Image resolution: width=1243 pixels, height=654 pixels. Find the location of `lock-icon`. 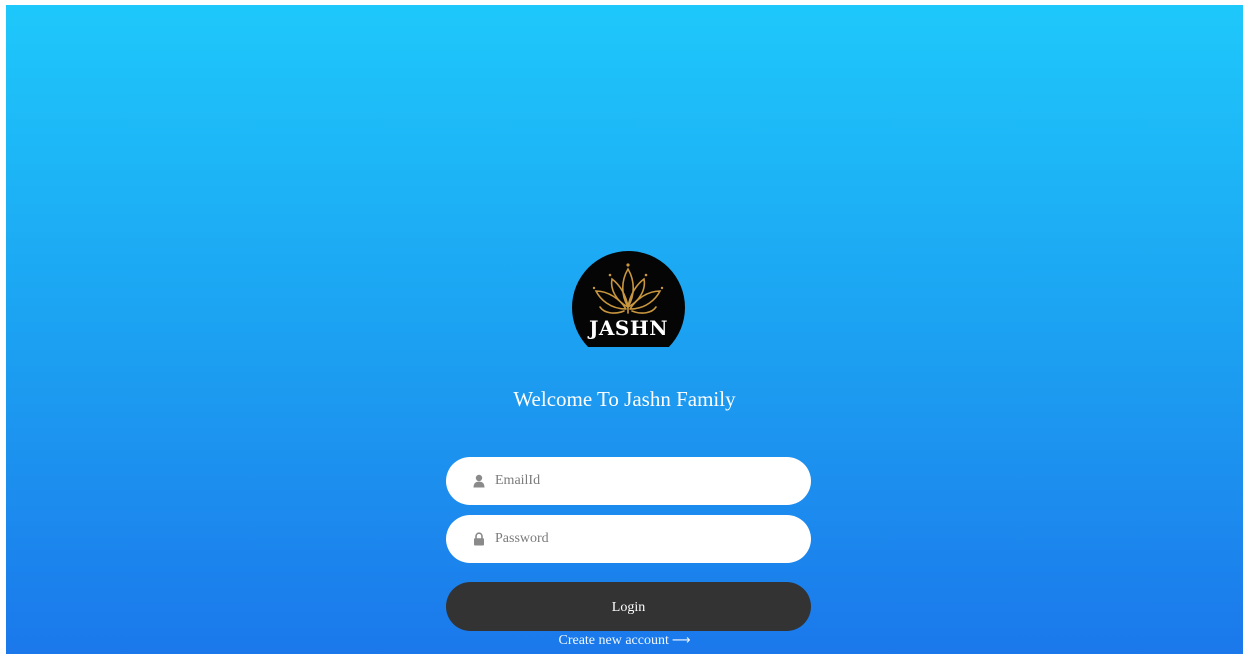

lock-icon is located at coordinates (479, 539).